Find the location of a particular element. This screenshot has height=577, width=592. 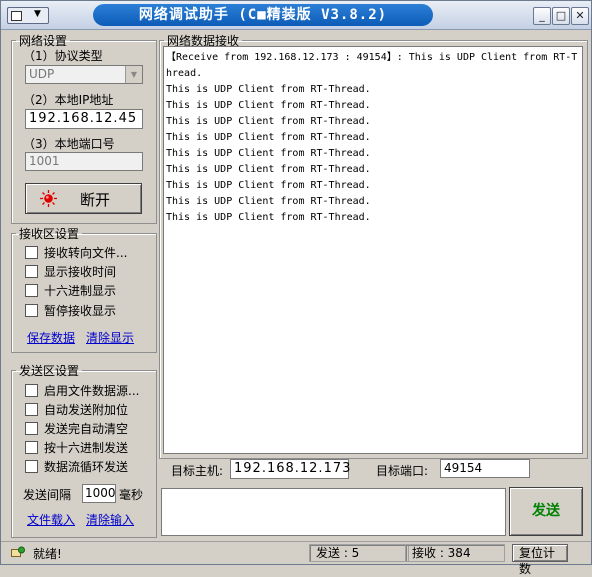

disconnect-button: 断开 is located at coordinates (83, 198).